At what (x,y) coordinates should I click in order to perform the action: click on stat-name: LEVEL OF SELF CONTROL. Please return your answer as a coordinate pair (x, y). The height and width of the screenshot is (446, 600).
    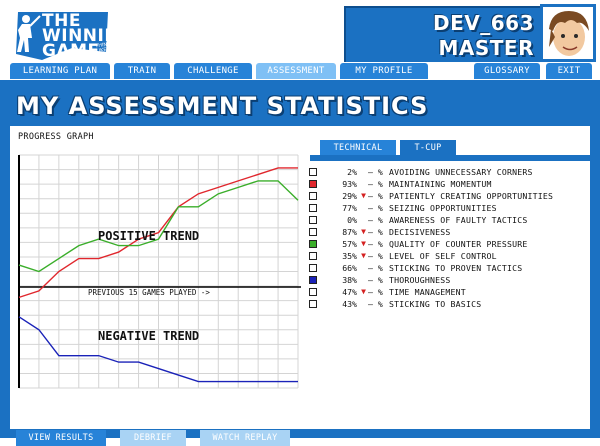
    Looking at the image, I should click on (443, 256).